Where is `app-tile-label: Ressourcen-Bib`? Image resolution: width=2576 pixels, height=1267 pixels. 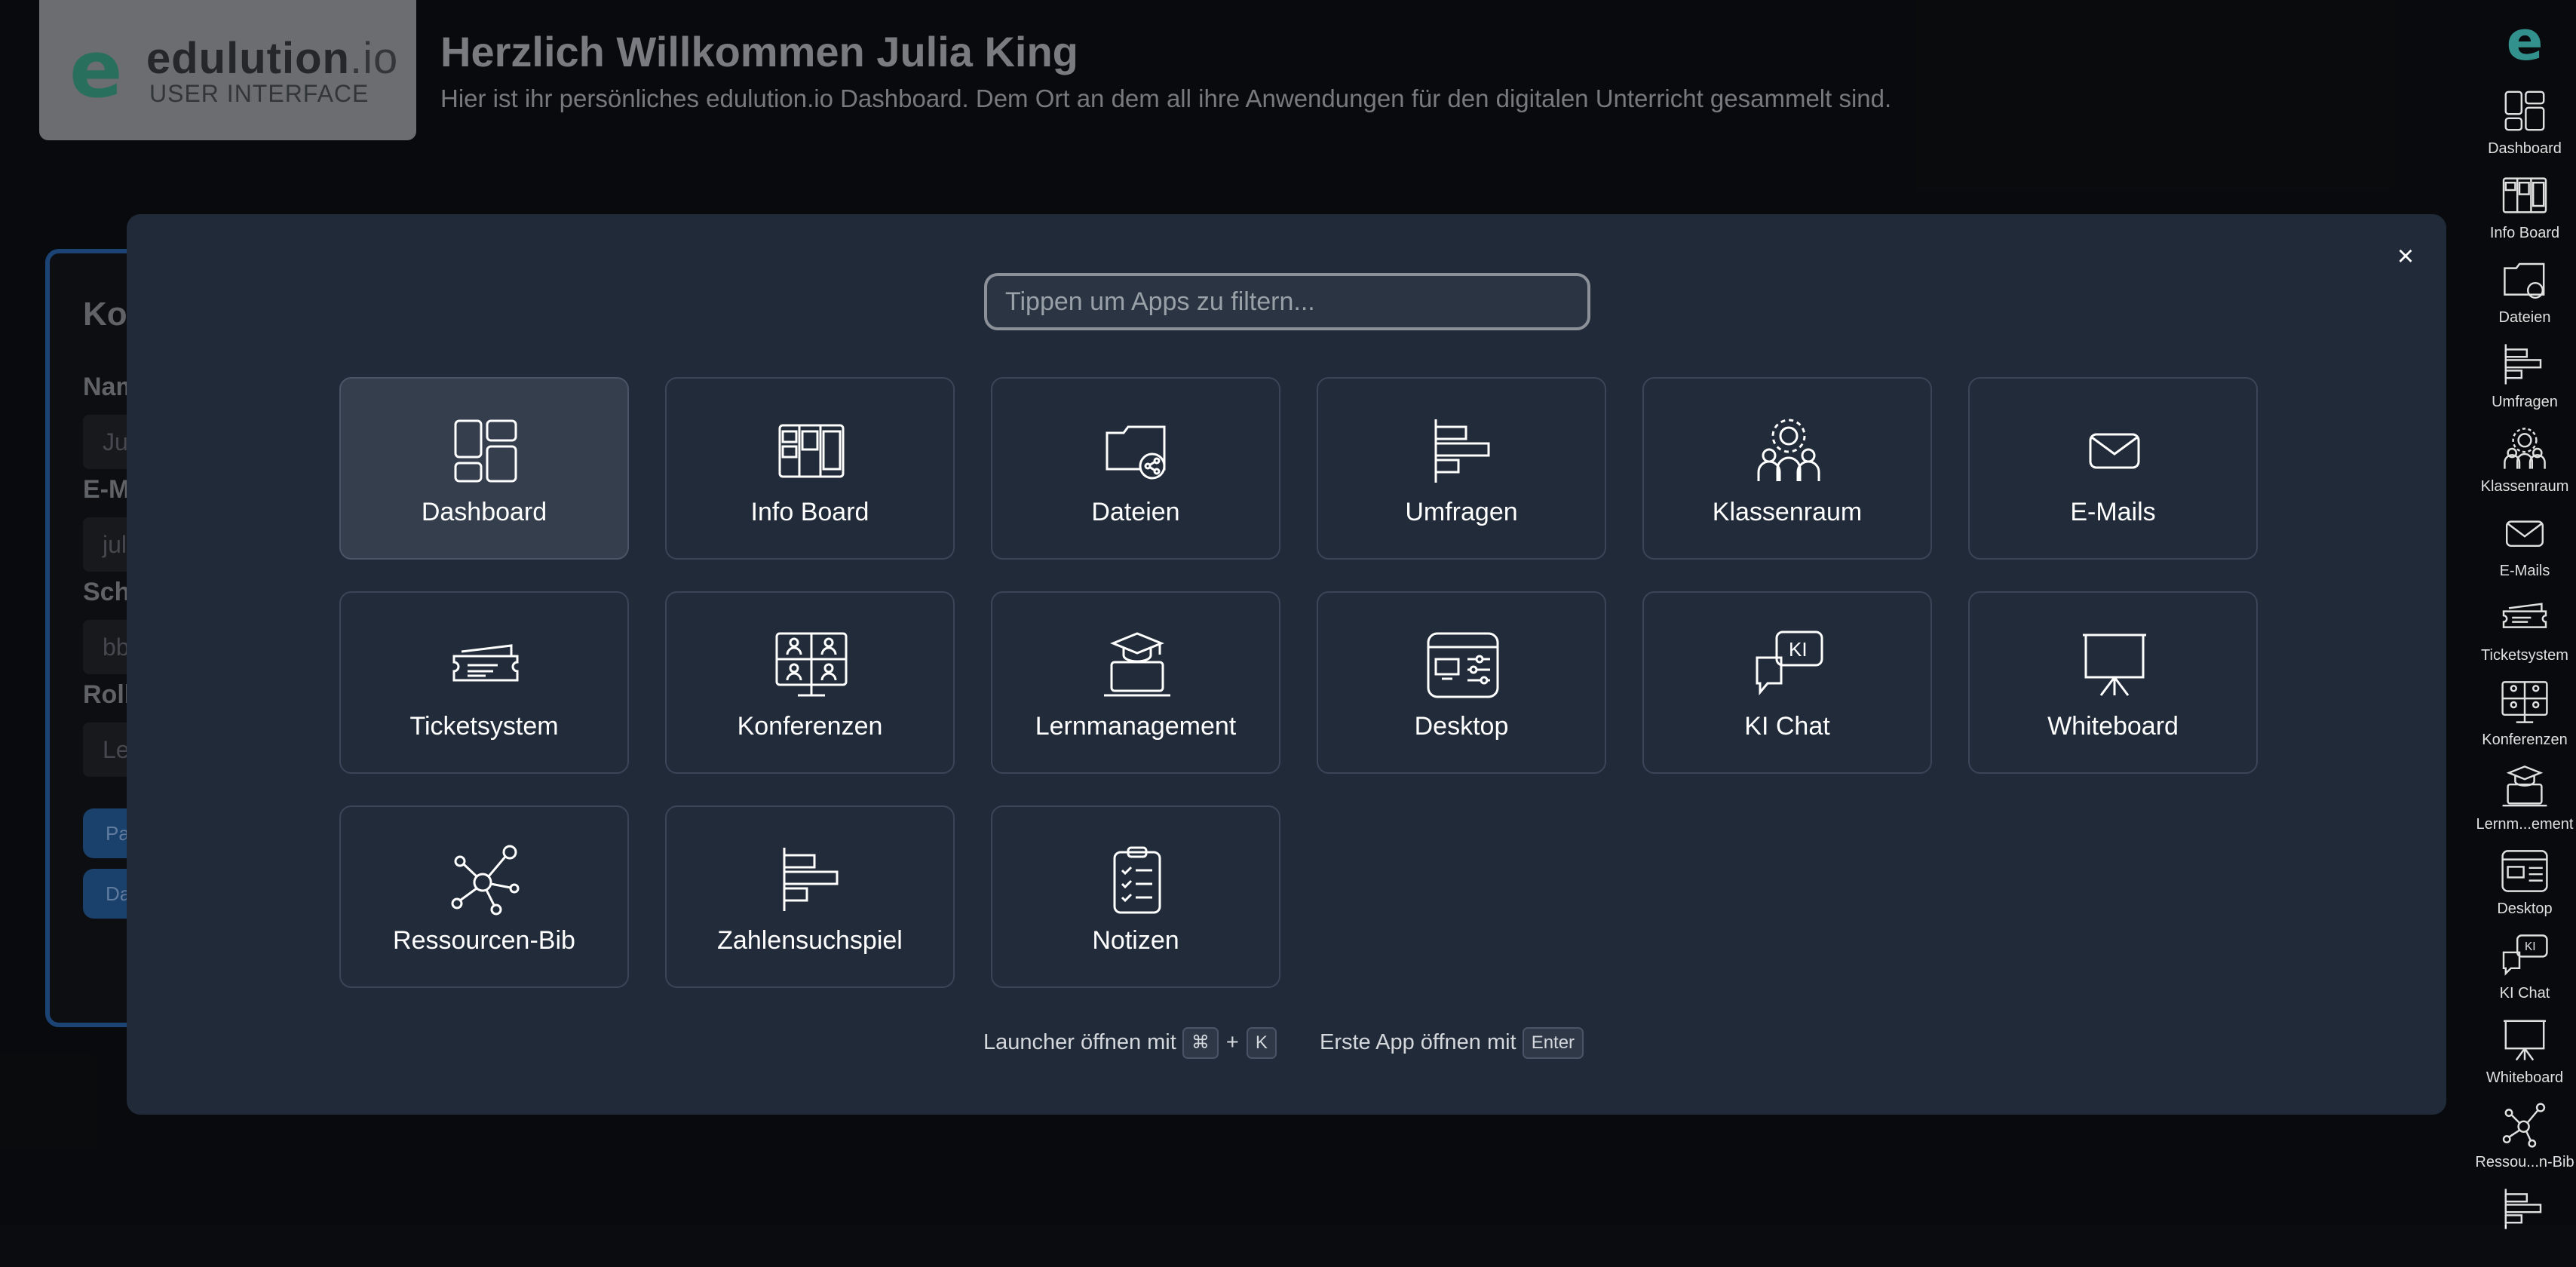 app-tile-label: Ressourcen-Bib is located at coordinates (484, 940).